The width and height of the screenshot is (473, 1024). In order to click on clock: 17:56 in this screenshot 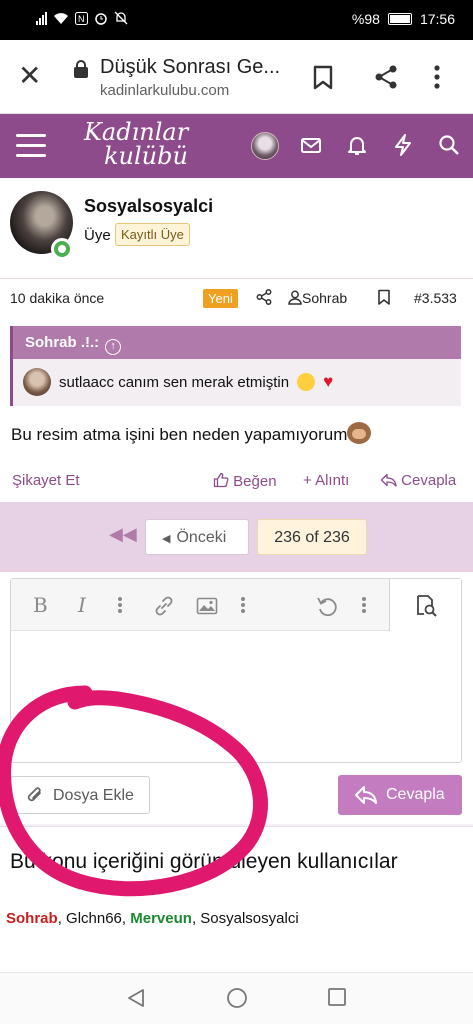, I will do `click(437, 19)`.